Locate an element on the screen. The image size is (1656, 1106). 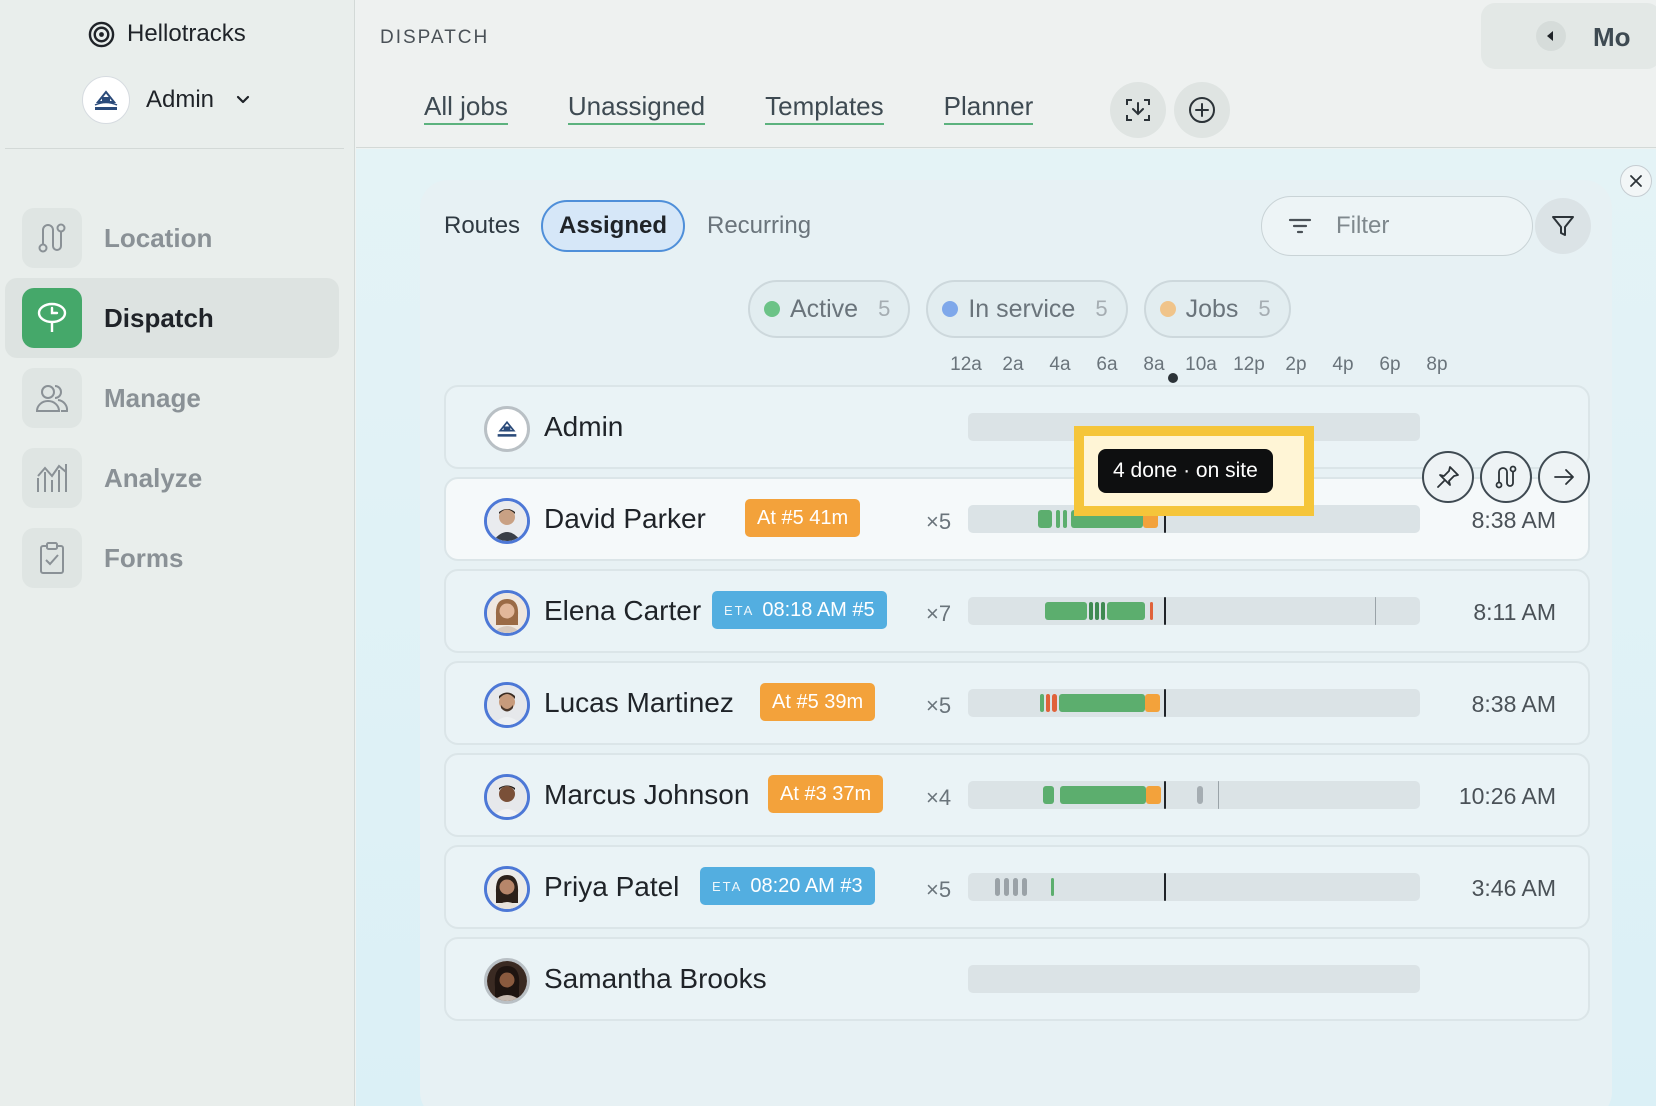
chevron-down-icon is located at coordinates (243, 99).